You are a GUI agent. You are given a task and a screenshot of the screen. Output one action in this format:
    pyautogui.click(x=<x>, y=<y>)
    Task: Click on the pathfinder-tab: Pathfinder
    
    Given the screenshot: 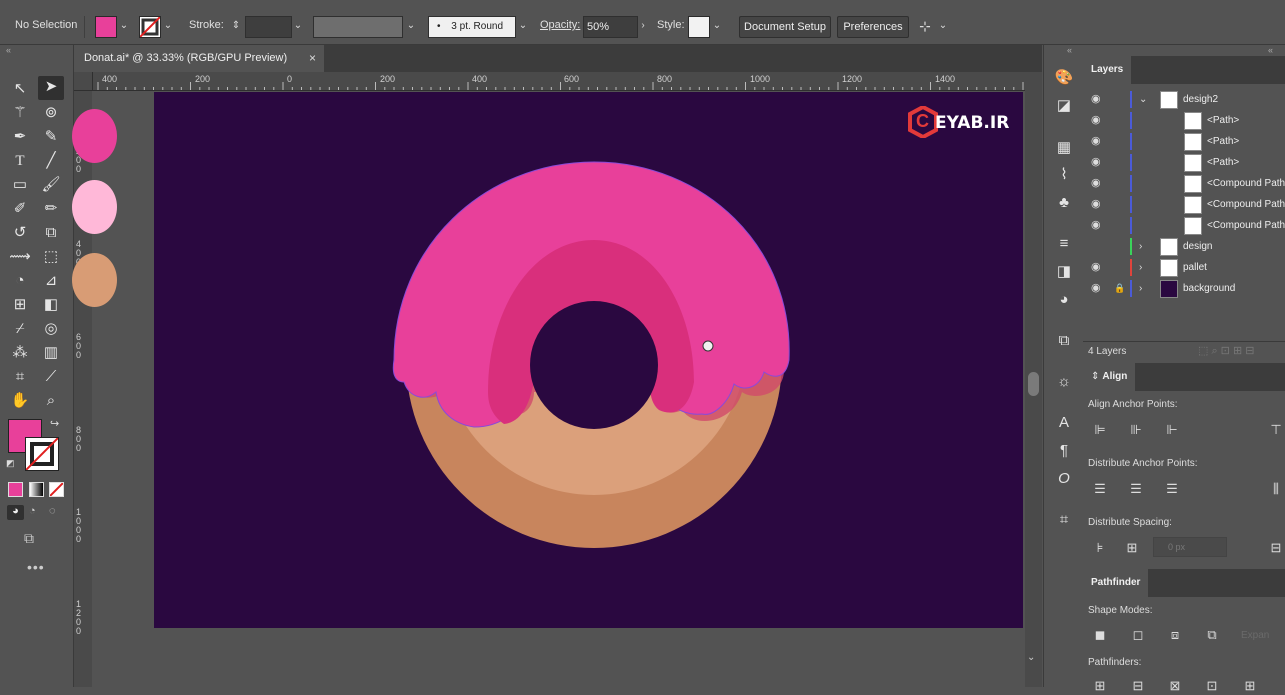 What is the action you would take?
    pyautogui.click(x=1116, y=583)
    